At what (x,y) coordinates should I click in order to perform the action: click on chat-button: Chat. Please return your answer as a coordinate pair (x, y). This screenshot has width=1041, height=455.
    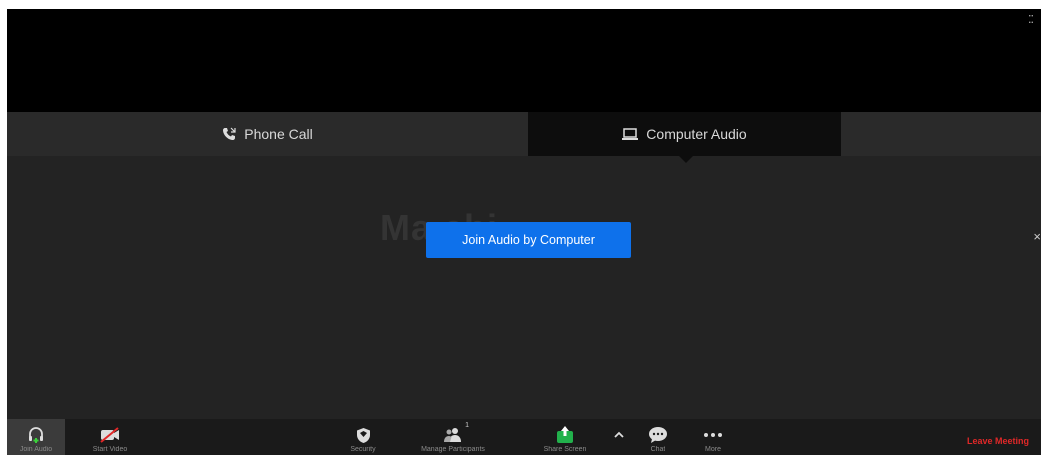
    Looking at the image, I should click on (658, 437).